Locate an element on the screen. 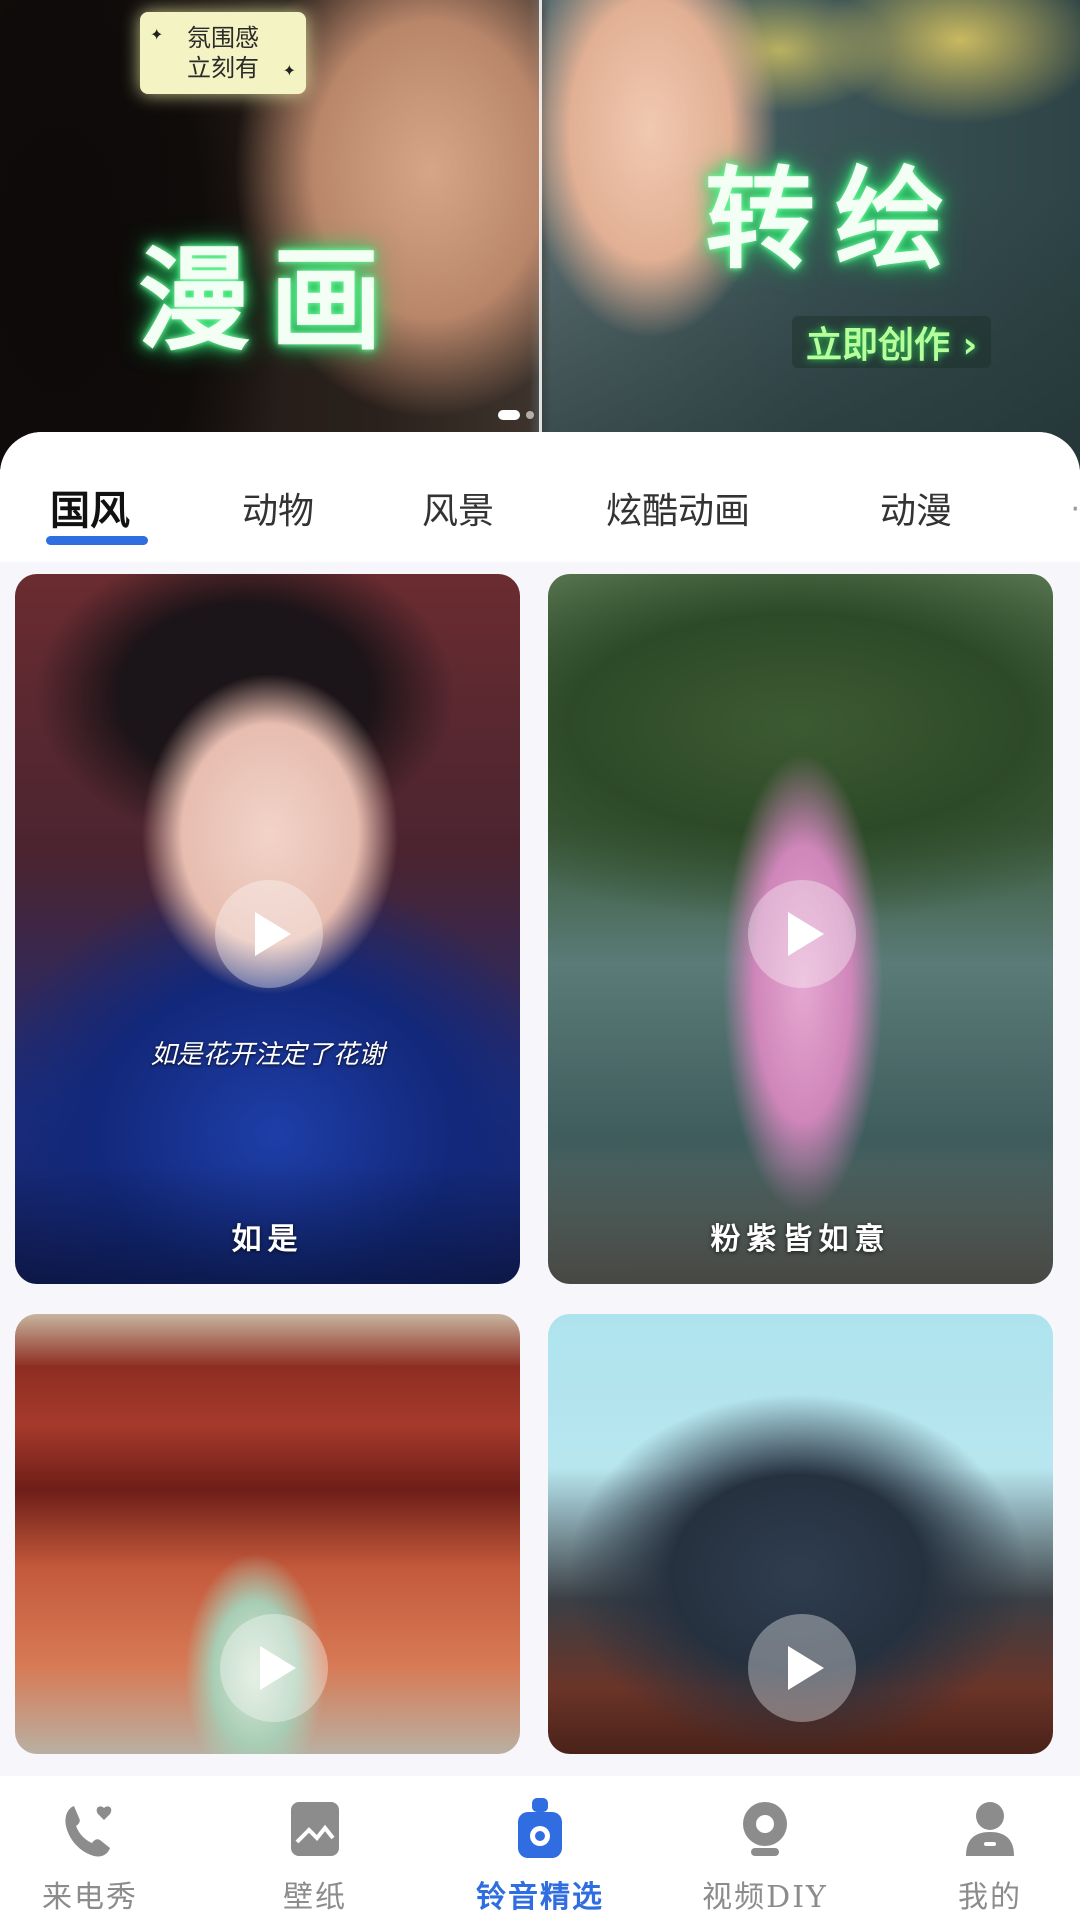 This screenshot has width=1080, height=1920. banner-headline-left: 漫画 is located at coordinates (270, 301).